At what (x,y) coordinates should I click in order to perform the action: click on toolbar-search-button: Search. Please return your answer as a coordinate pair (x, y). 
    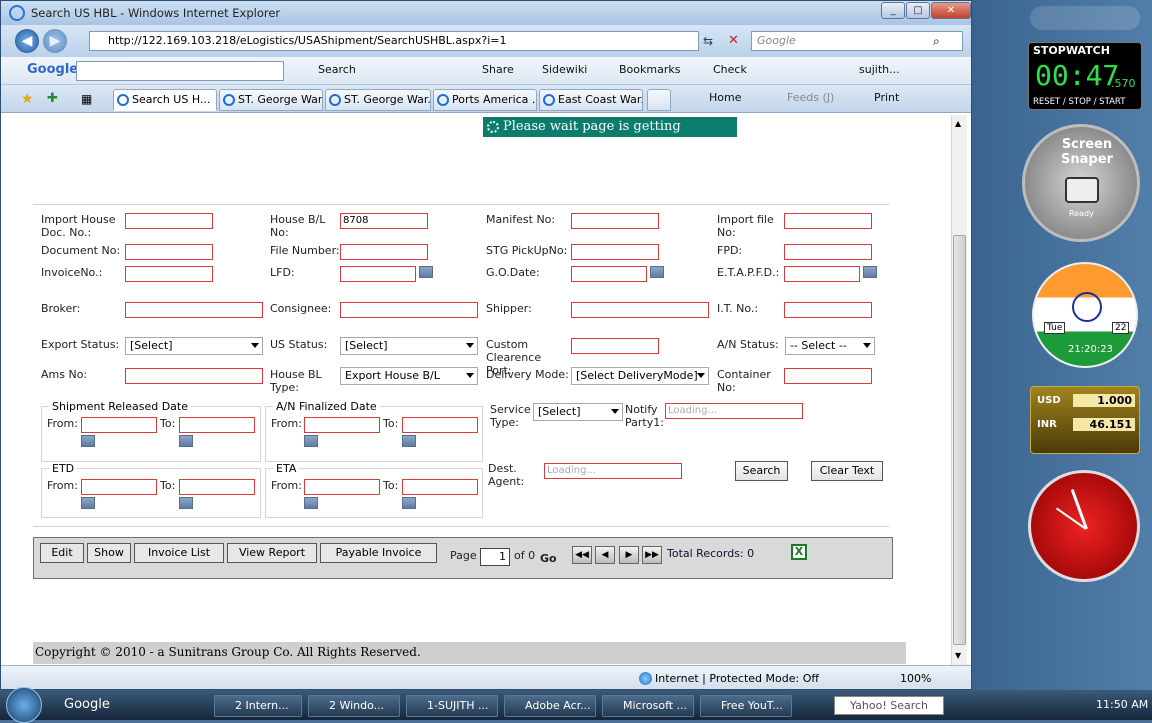
    Looking at the image, I should click on (337, 69).